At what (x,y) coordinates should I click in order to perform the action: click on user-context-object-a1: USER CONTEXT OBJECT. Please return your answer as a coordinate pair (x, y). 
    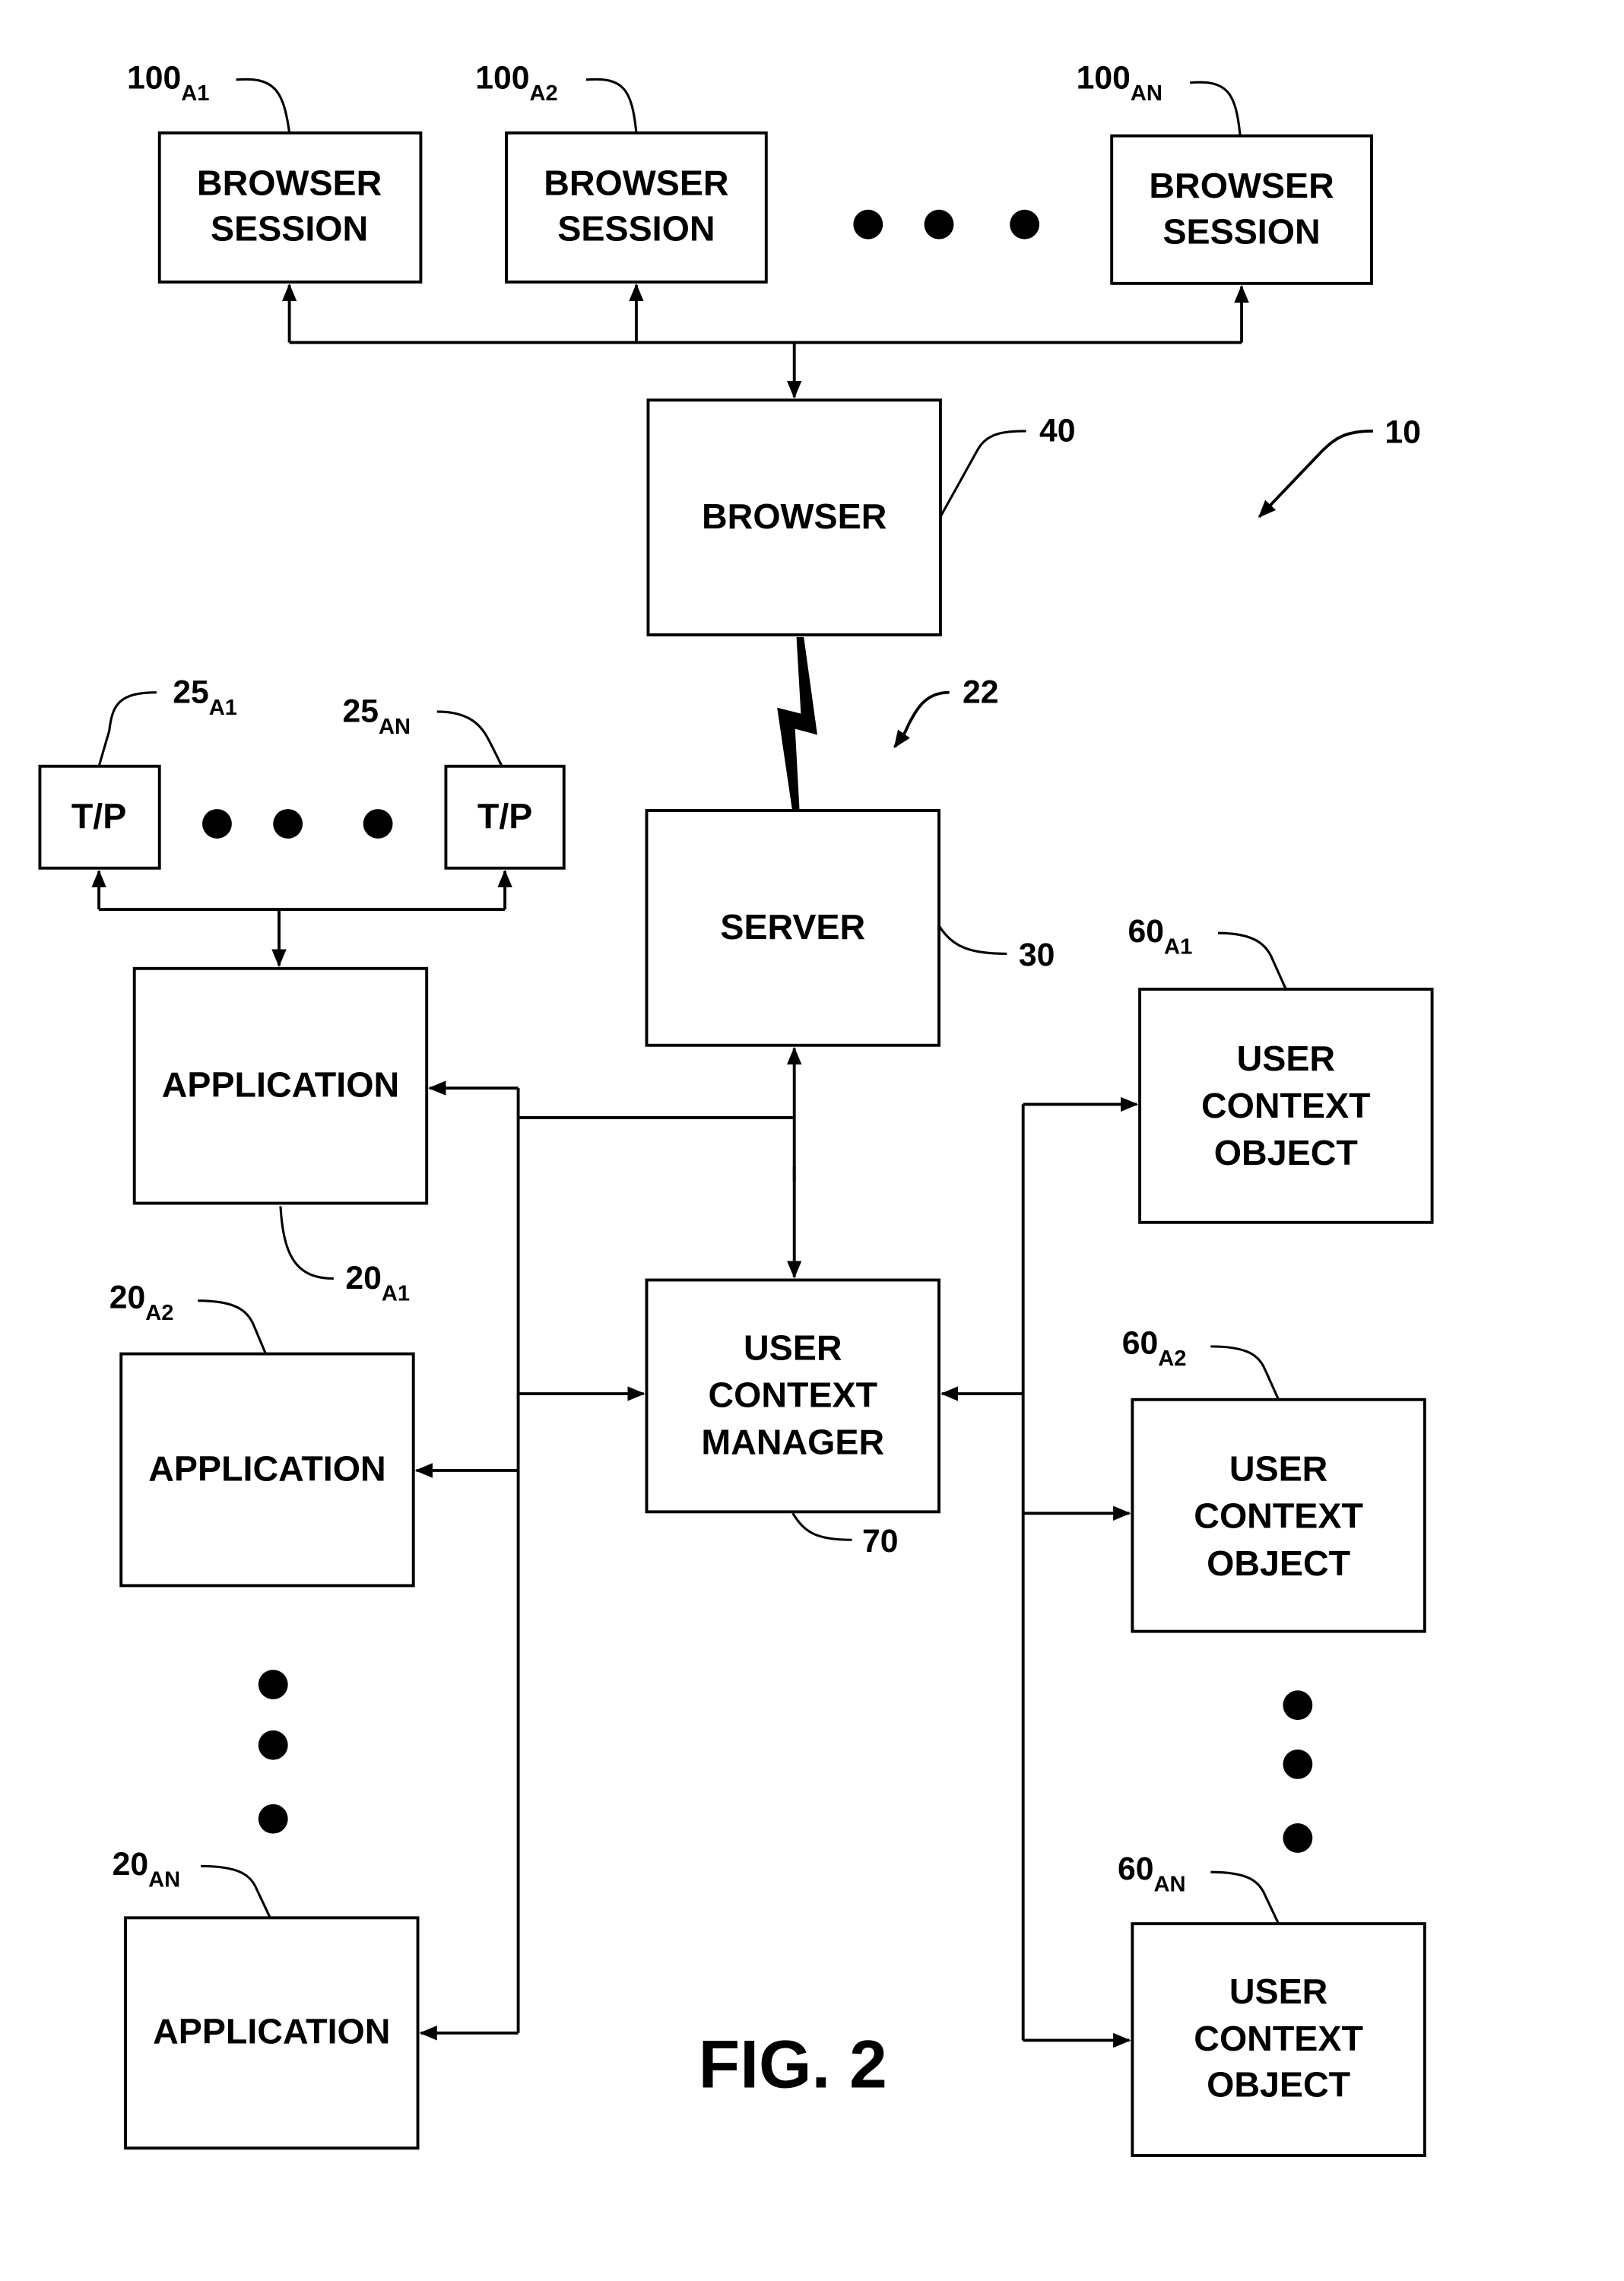
    Looking at the image, I should click on (1286, 1106).